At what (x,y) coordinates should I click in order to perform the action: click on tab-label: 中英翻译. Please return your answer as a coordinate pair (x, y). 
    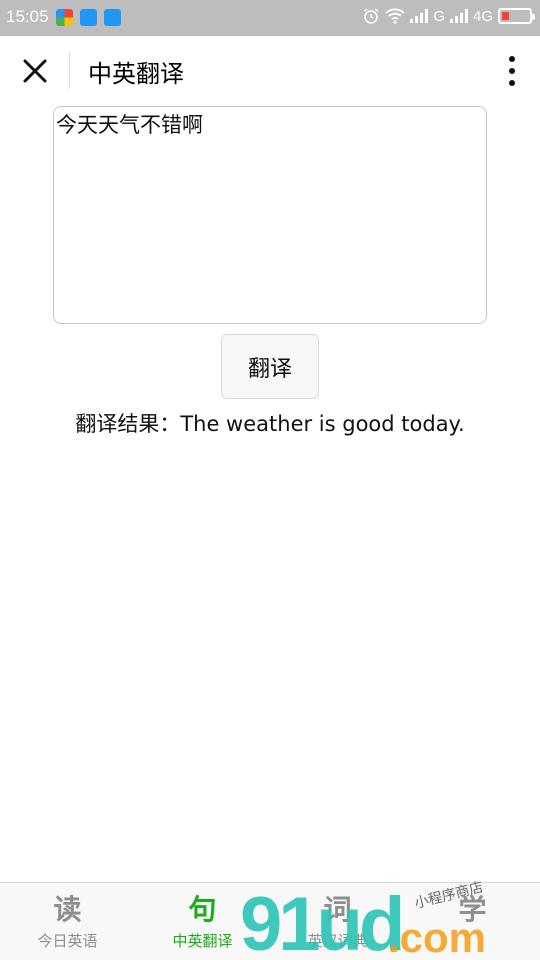
    Looking at the image, I should click on (202, 941).